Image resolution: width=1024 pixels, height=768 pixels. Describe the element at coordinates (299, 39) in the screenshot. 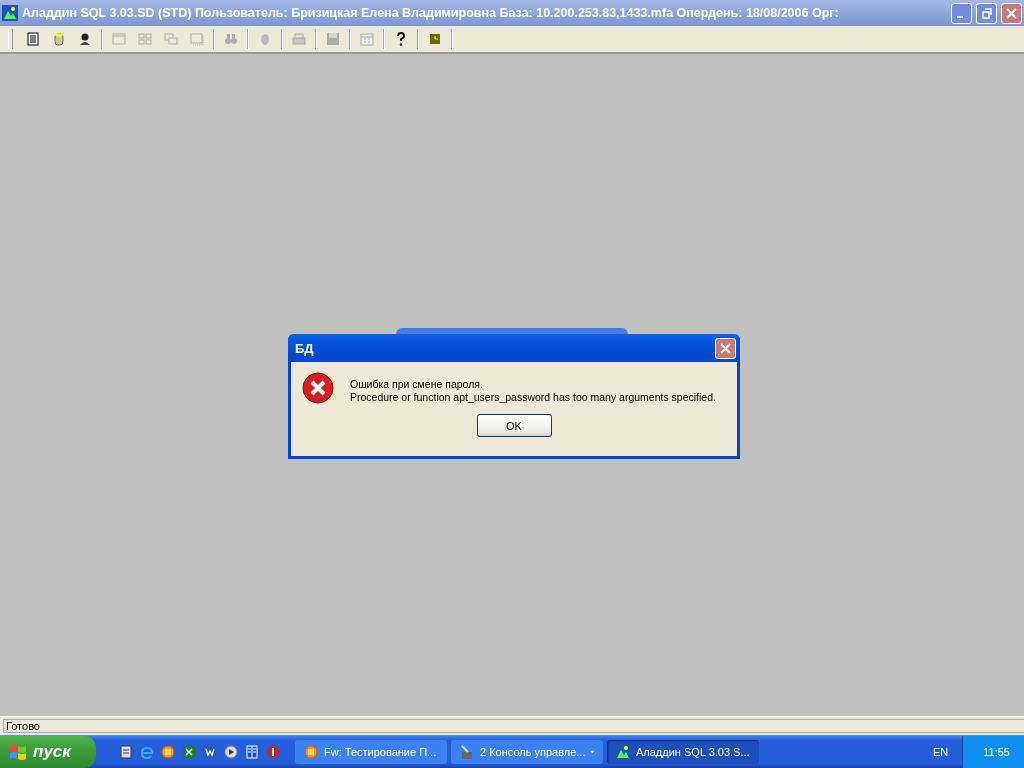

I see `printer-icon` at that location.